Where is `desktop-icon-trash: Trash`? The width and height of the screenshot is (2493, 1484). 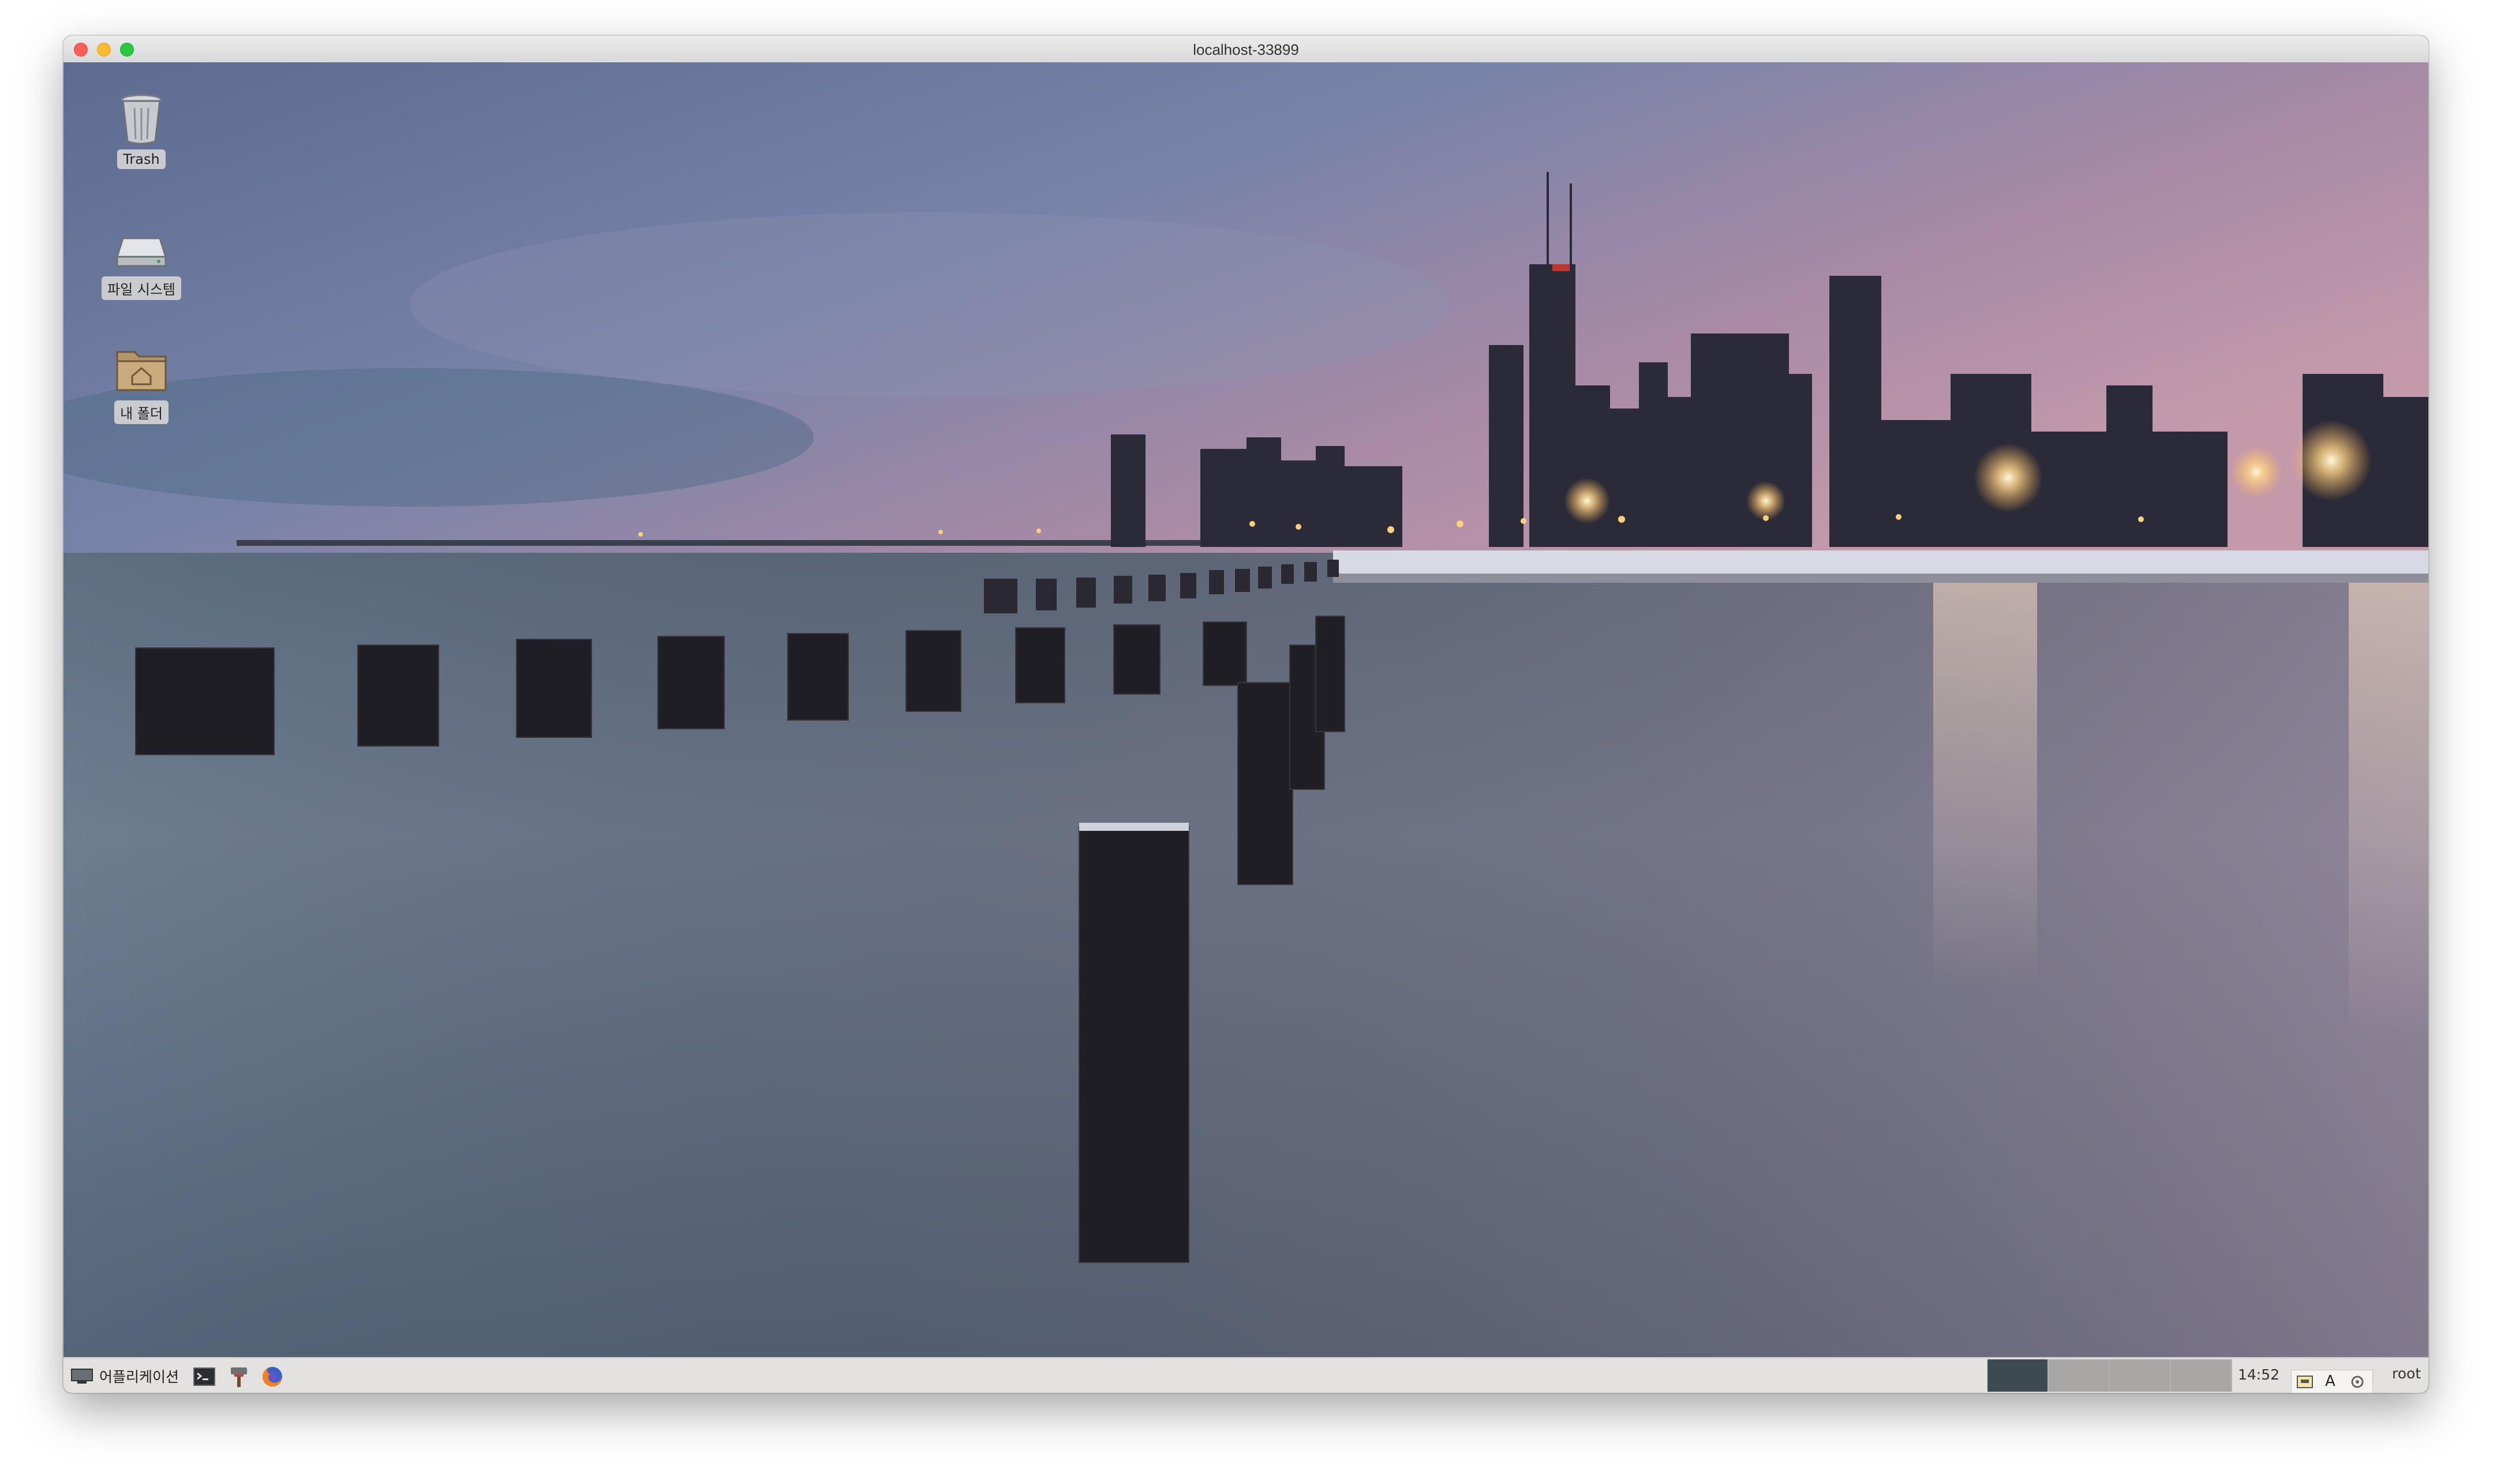 desktop-icon-trash: Trash is located at coordinates (141, 128).